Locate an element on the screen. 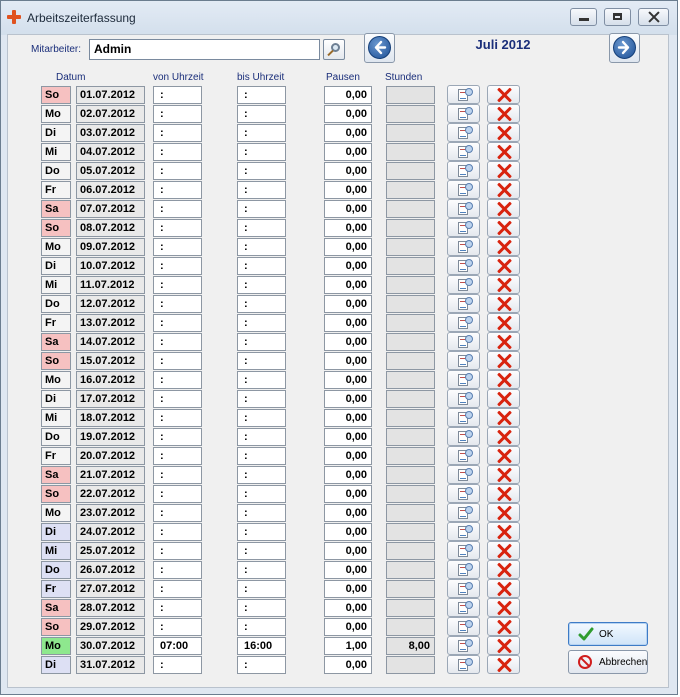 The image size is (680, 697). from-time-input: 07:00 is located at coordinates (177, 646).